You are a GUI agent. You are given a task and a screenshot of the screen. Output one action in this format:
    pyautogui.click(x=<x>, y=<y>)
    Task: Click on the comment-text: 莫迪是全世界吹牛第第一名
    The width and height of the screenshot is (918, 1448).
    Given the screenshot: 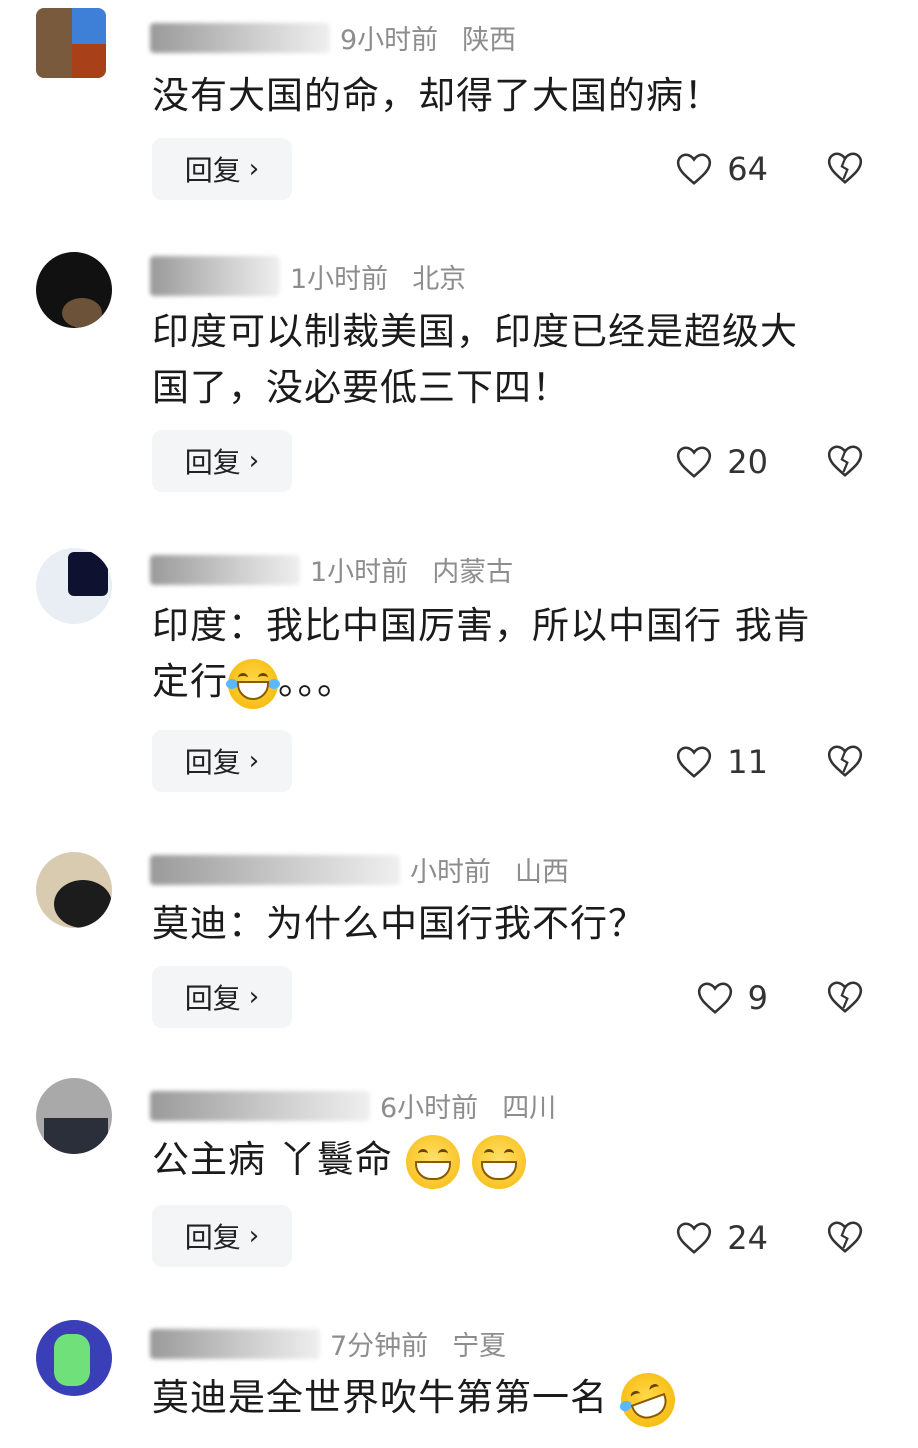 What is the action you would take?
    pyautogui.click(x=512, y=1399)
    